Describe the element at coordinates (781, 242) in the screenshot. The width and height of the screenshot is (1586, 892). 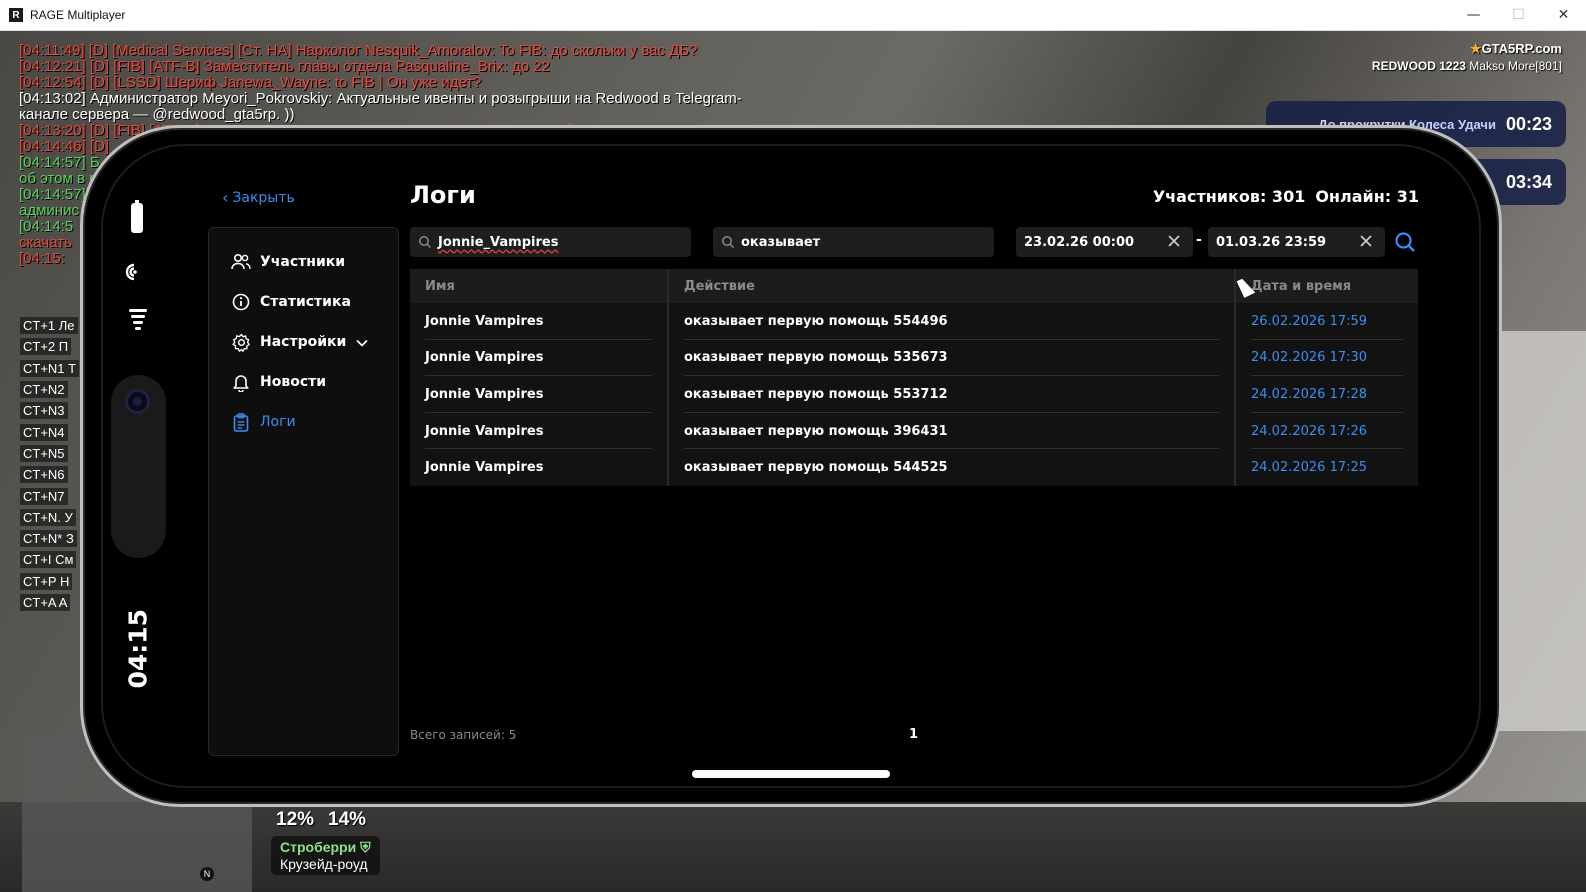
I see `action-search-value: оказывает` at that location.